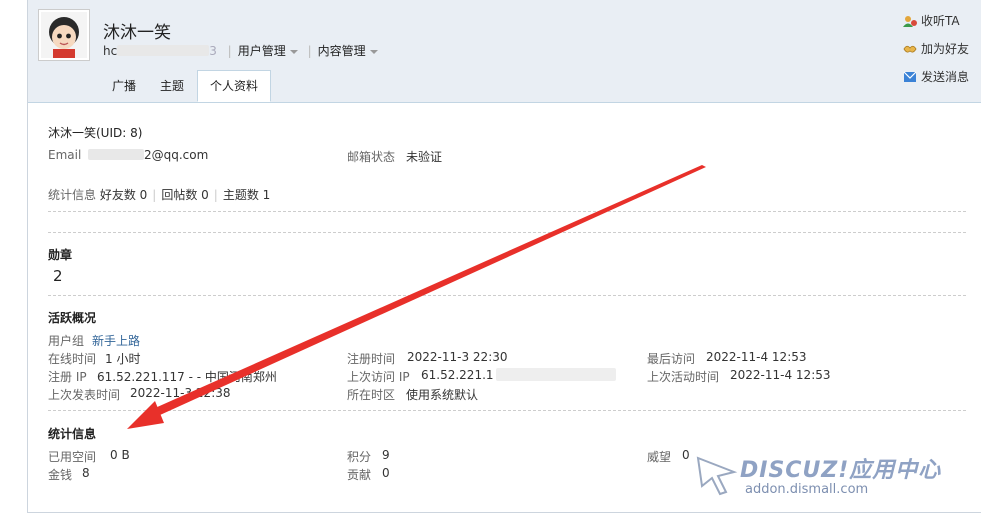 The image size is (981, 515). What do you see at coordinates (756, 357) in the screenshot?
I see `last-visit-value: 2022-11-4 12:53` at bounding box center [756, 357].